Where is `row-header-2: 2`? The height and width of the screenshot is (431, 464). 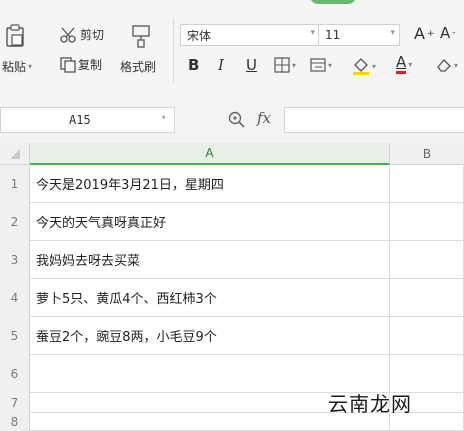
row-header-2: 2 is located at coordinates (15, 222).